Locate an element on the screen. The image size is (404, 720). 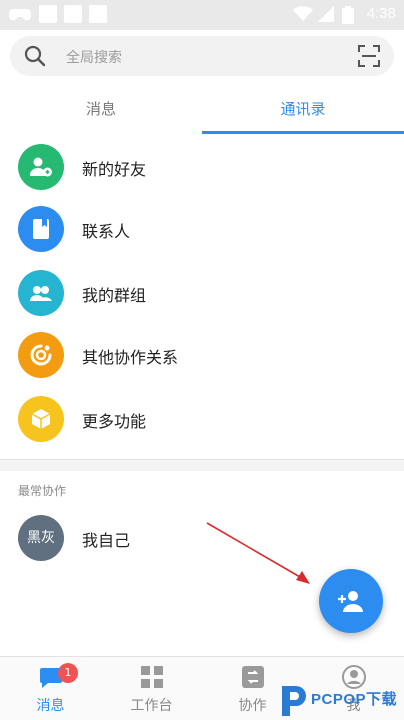
active-tab-indicator is located at coordinates (303, 132).